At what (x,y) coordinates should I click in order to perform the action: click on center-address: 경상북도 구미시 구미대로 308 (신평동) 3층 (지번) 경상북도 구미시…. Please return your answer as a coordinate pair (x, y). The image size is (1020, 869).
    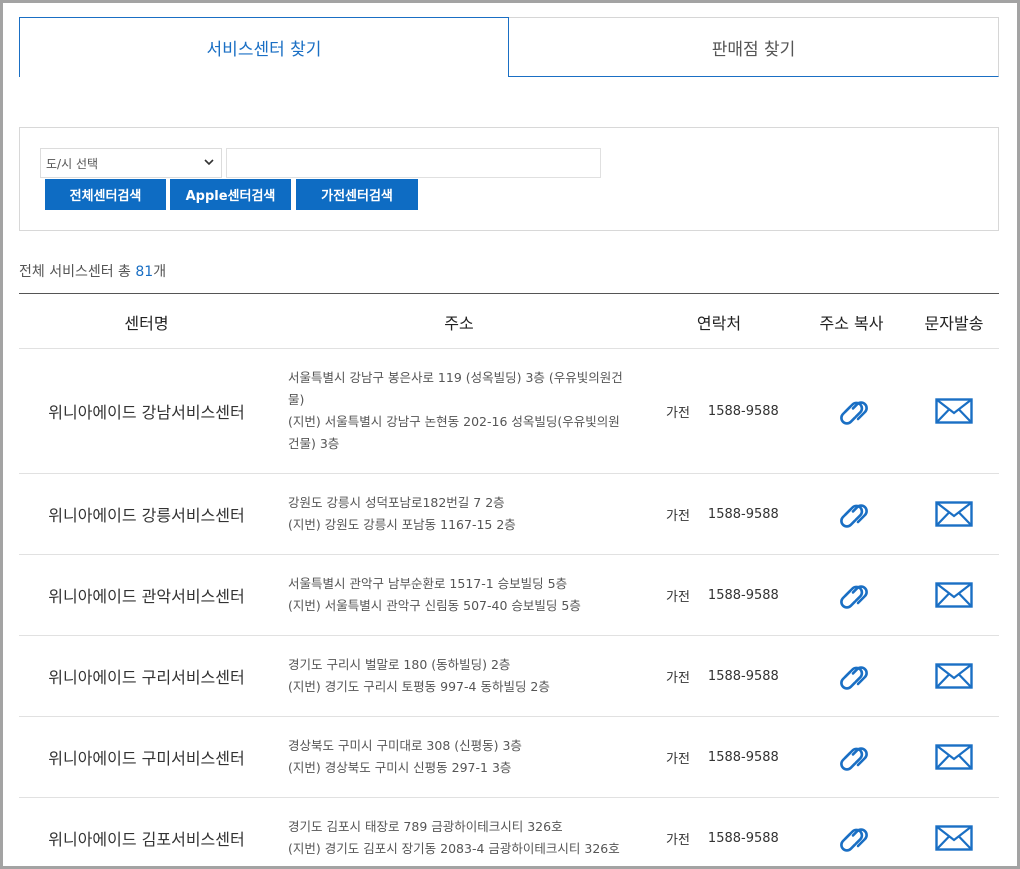
    Looking at the image, I should click on (459, 757).